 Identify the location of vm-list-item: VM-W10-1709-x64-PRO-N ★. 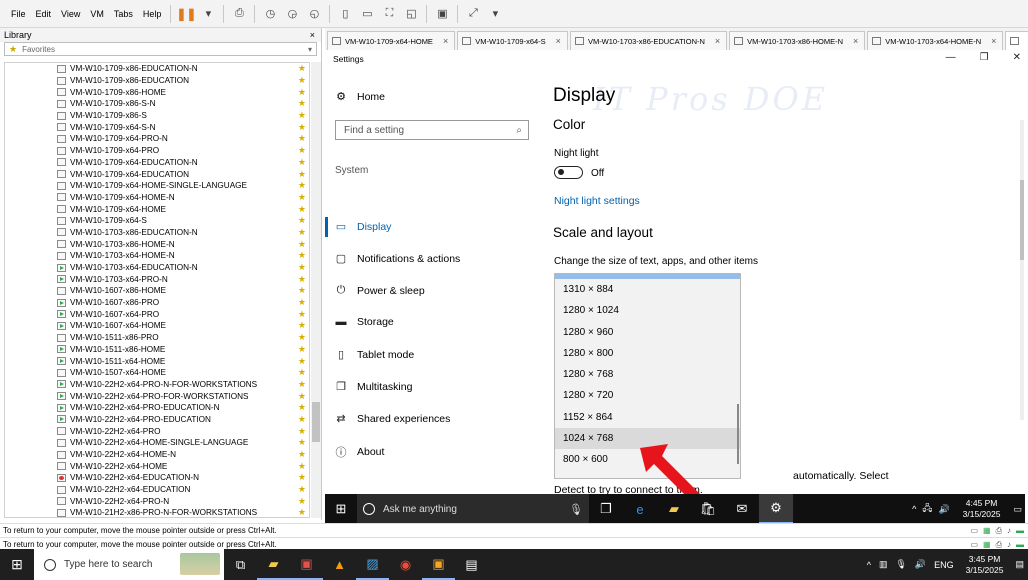
(157, 139).